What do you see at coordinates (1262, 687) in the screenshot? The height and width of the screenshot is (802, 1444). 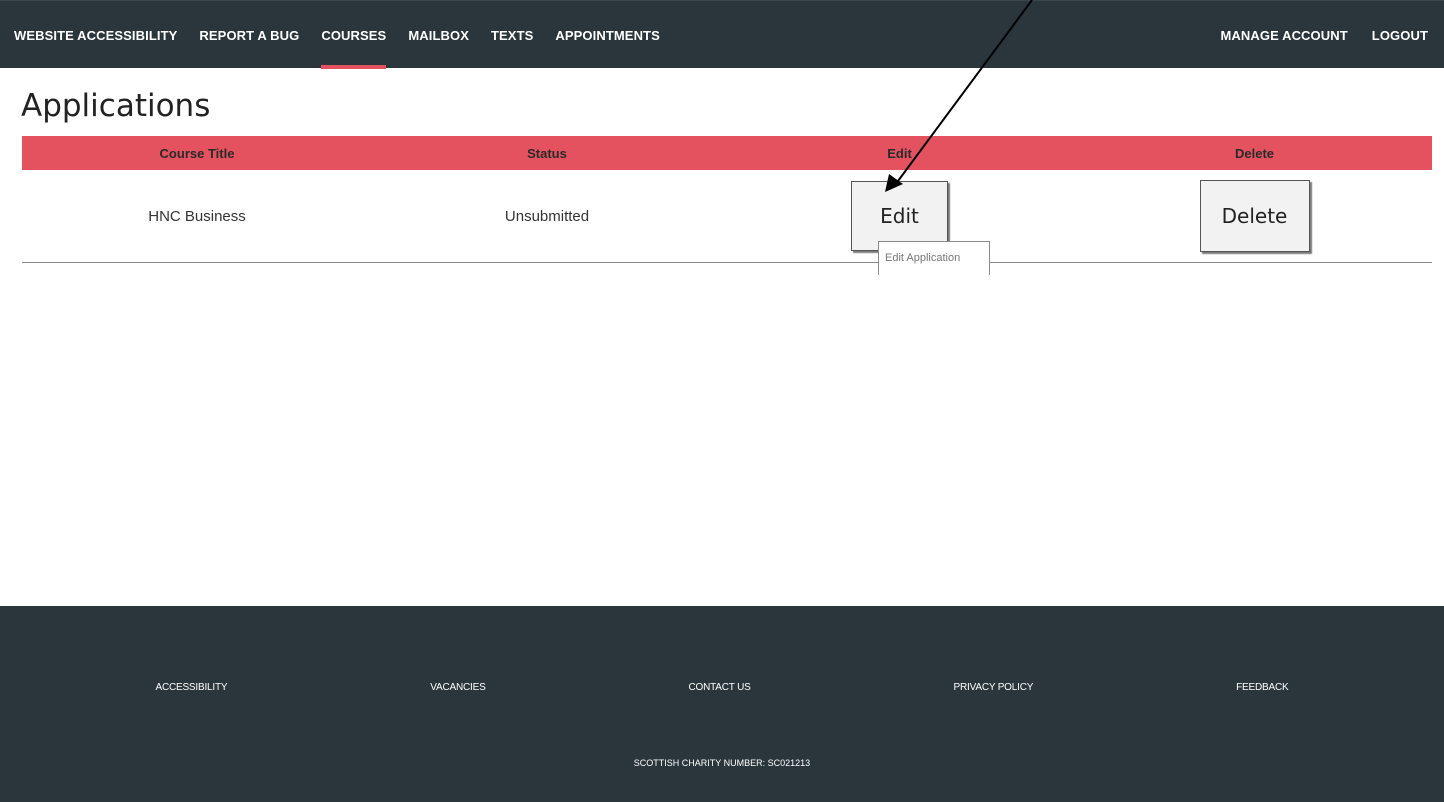 I see `footer-link-feedback: FEEDBACK` at bounding box center [1262, 687].